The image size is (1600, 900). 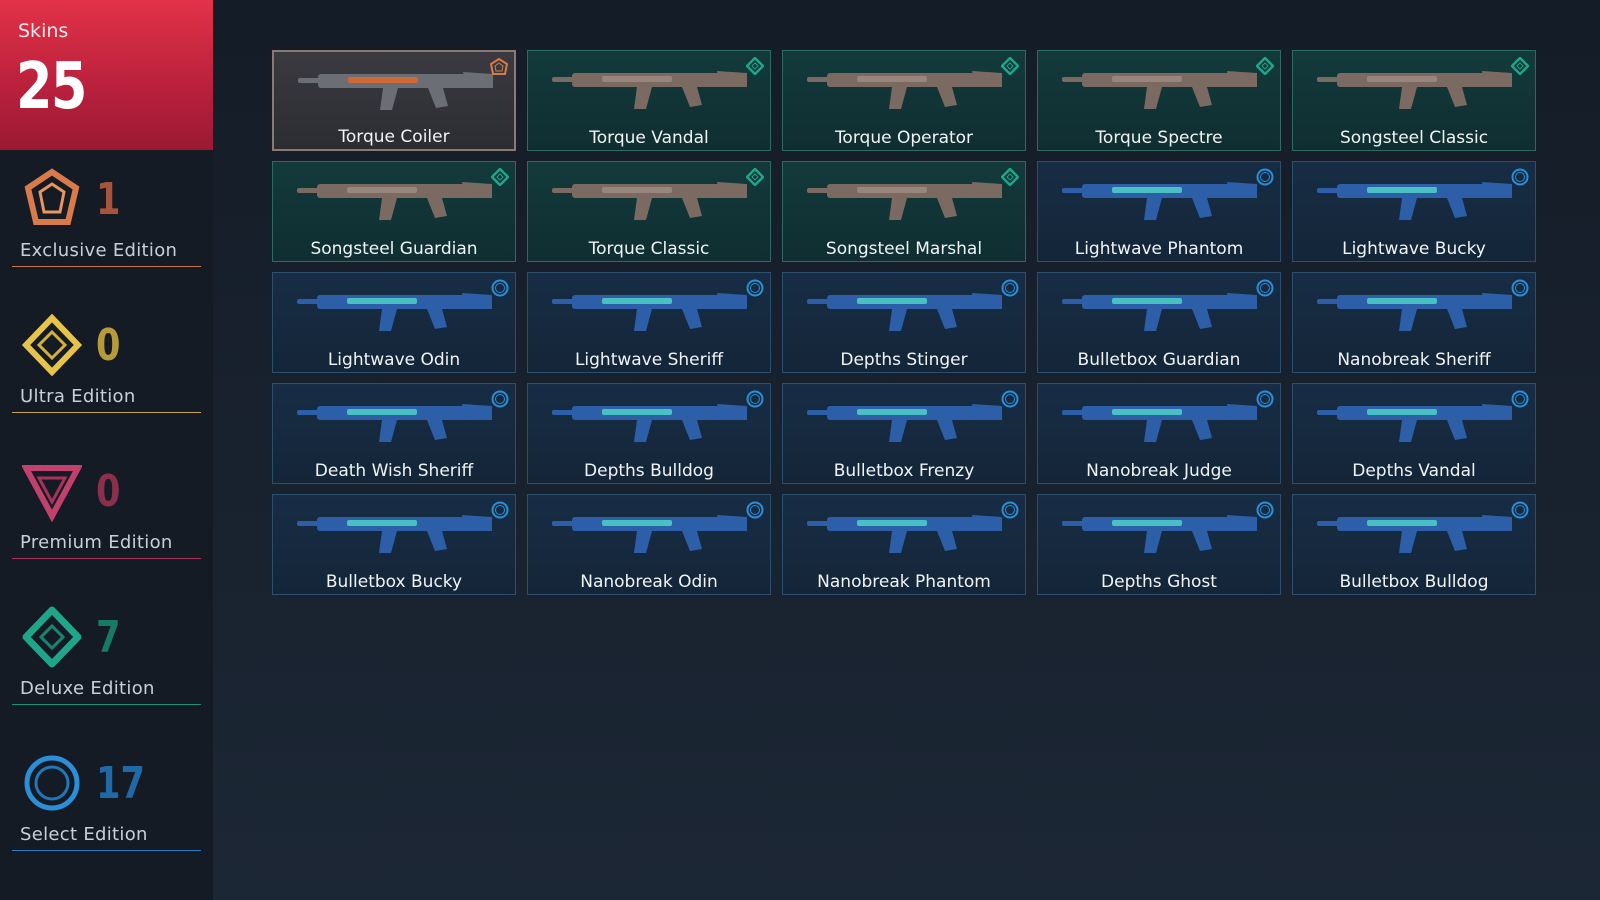 I want to click on skin-name: Death Wish Sheriff, so click(x=394, y=471).